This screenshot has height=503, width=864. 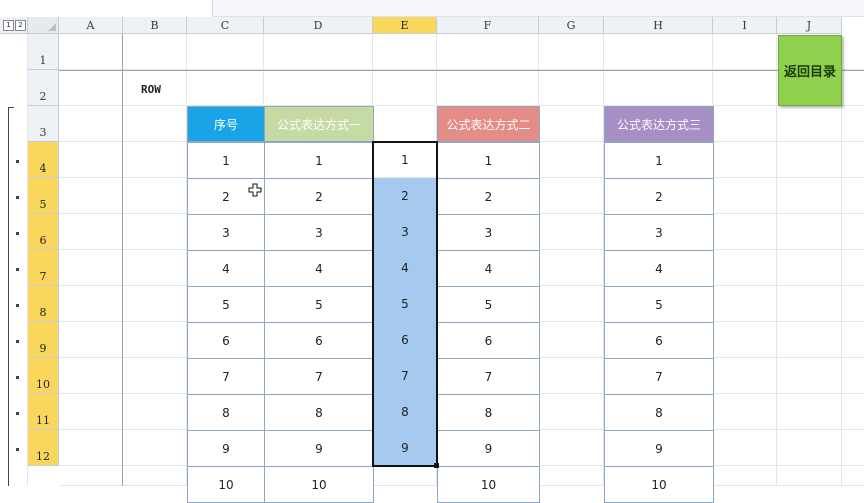 I want to click on column-header-a: A, so click(x=91, y=25).